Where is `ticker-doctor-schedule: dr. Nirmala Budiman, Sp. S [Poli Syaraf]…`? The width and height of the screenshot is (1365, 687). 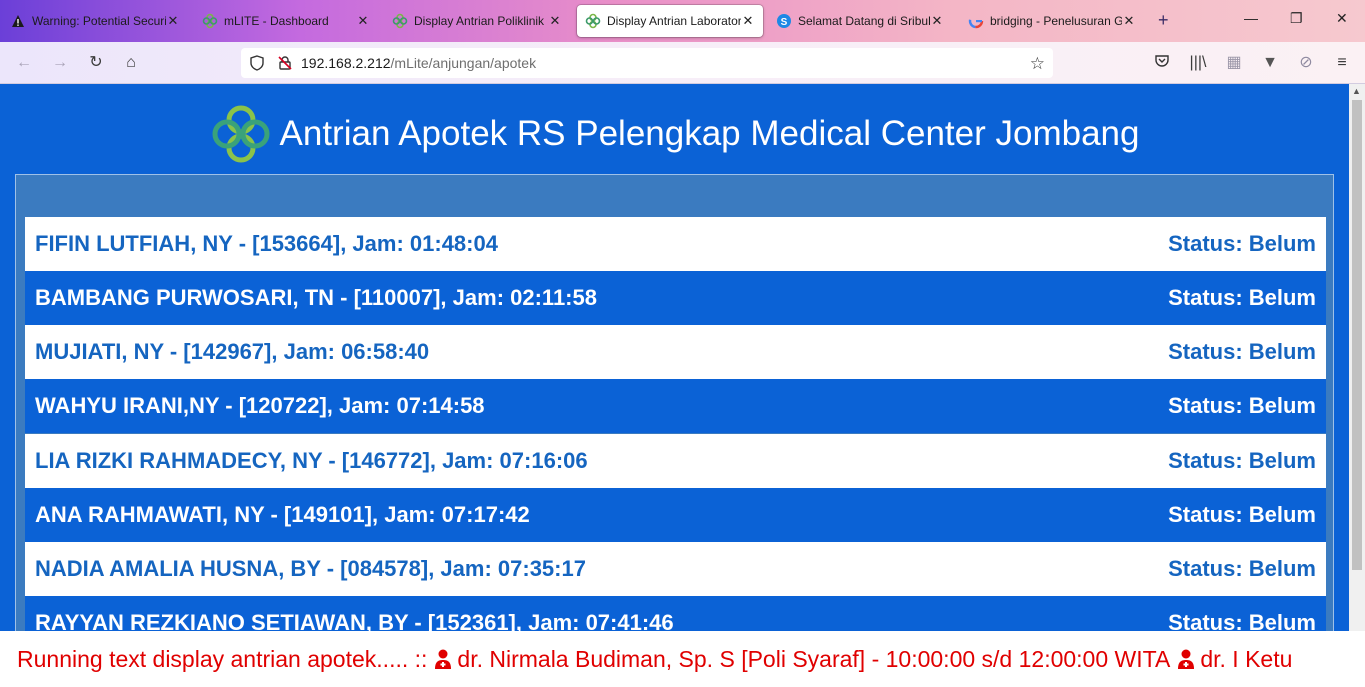 ticker-doctor-schedule: dr. Nirmala Budiman, Sp. S [Poli Syaraf]… is located at coordinates (814, 658).